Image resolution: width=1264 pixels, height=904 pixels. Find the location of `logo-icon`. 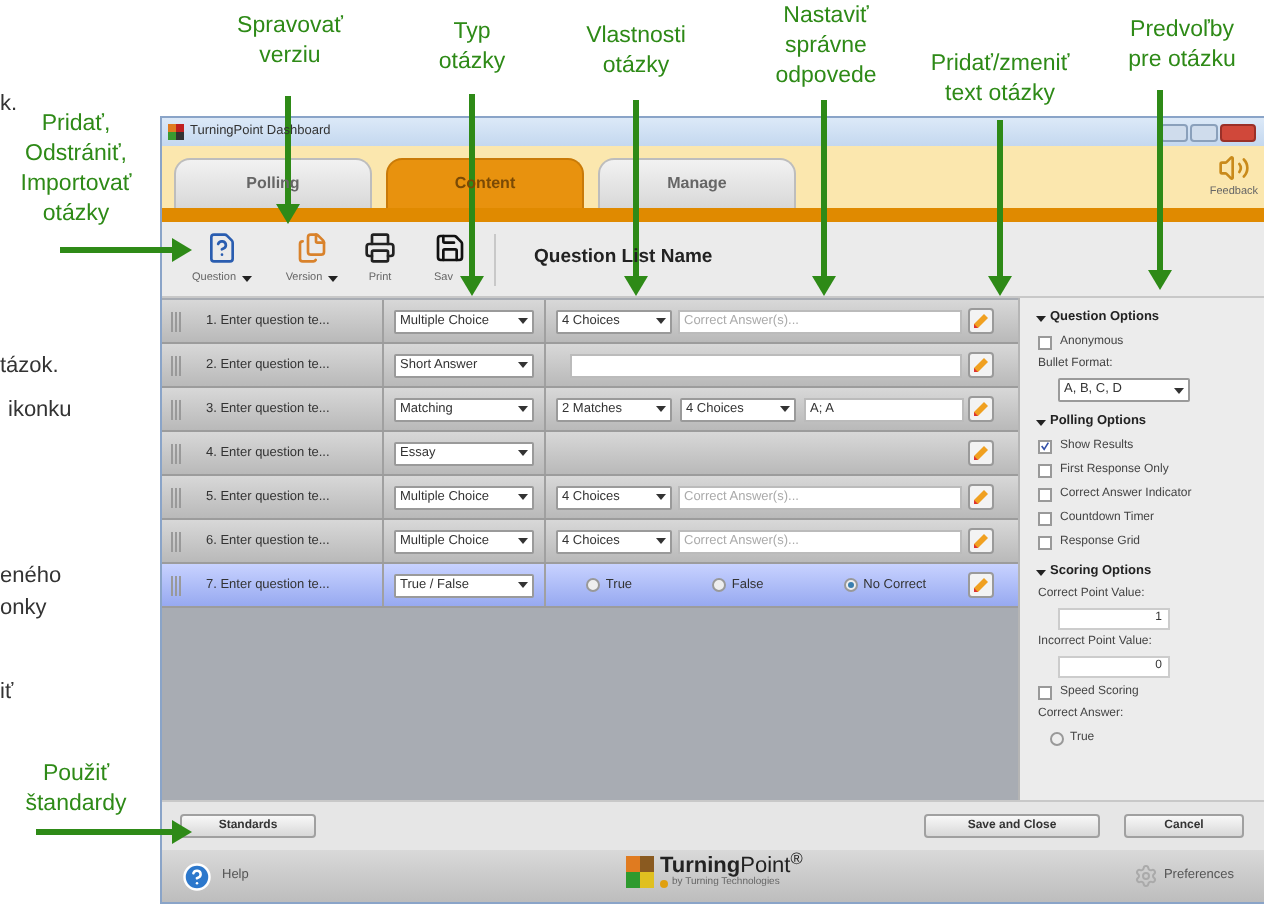

logo-icon is located at coordinates (640, 872).